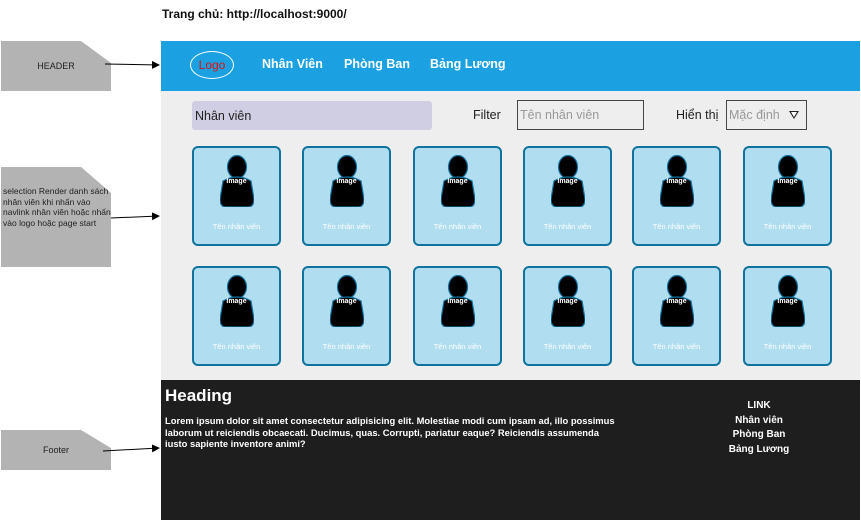  What do you see at coordinates (697, 115) in the screenshot?
I see `display-label: Hiển thị` at bounding box center [697, 115].